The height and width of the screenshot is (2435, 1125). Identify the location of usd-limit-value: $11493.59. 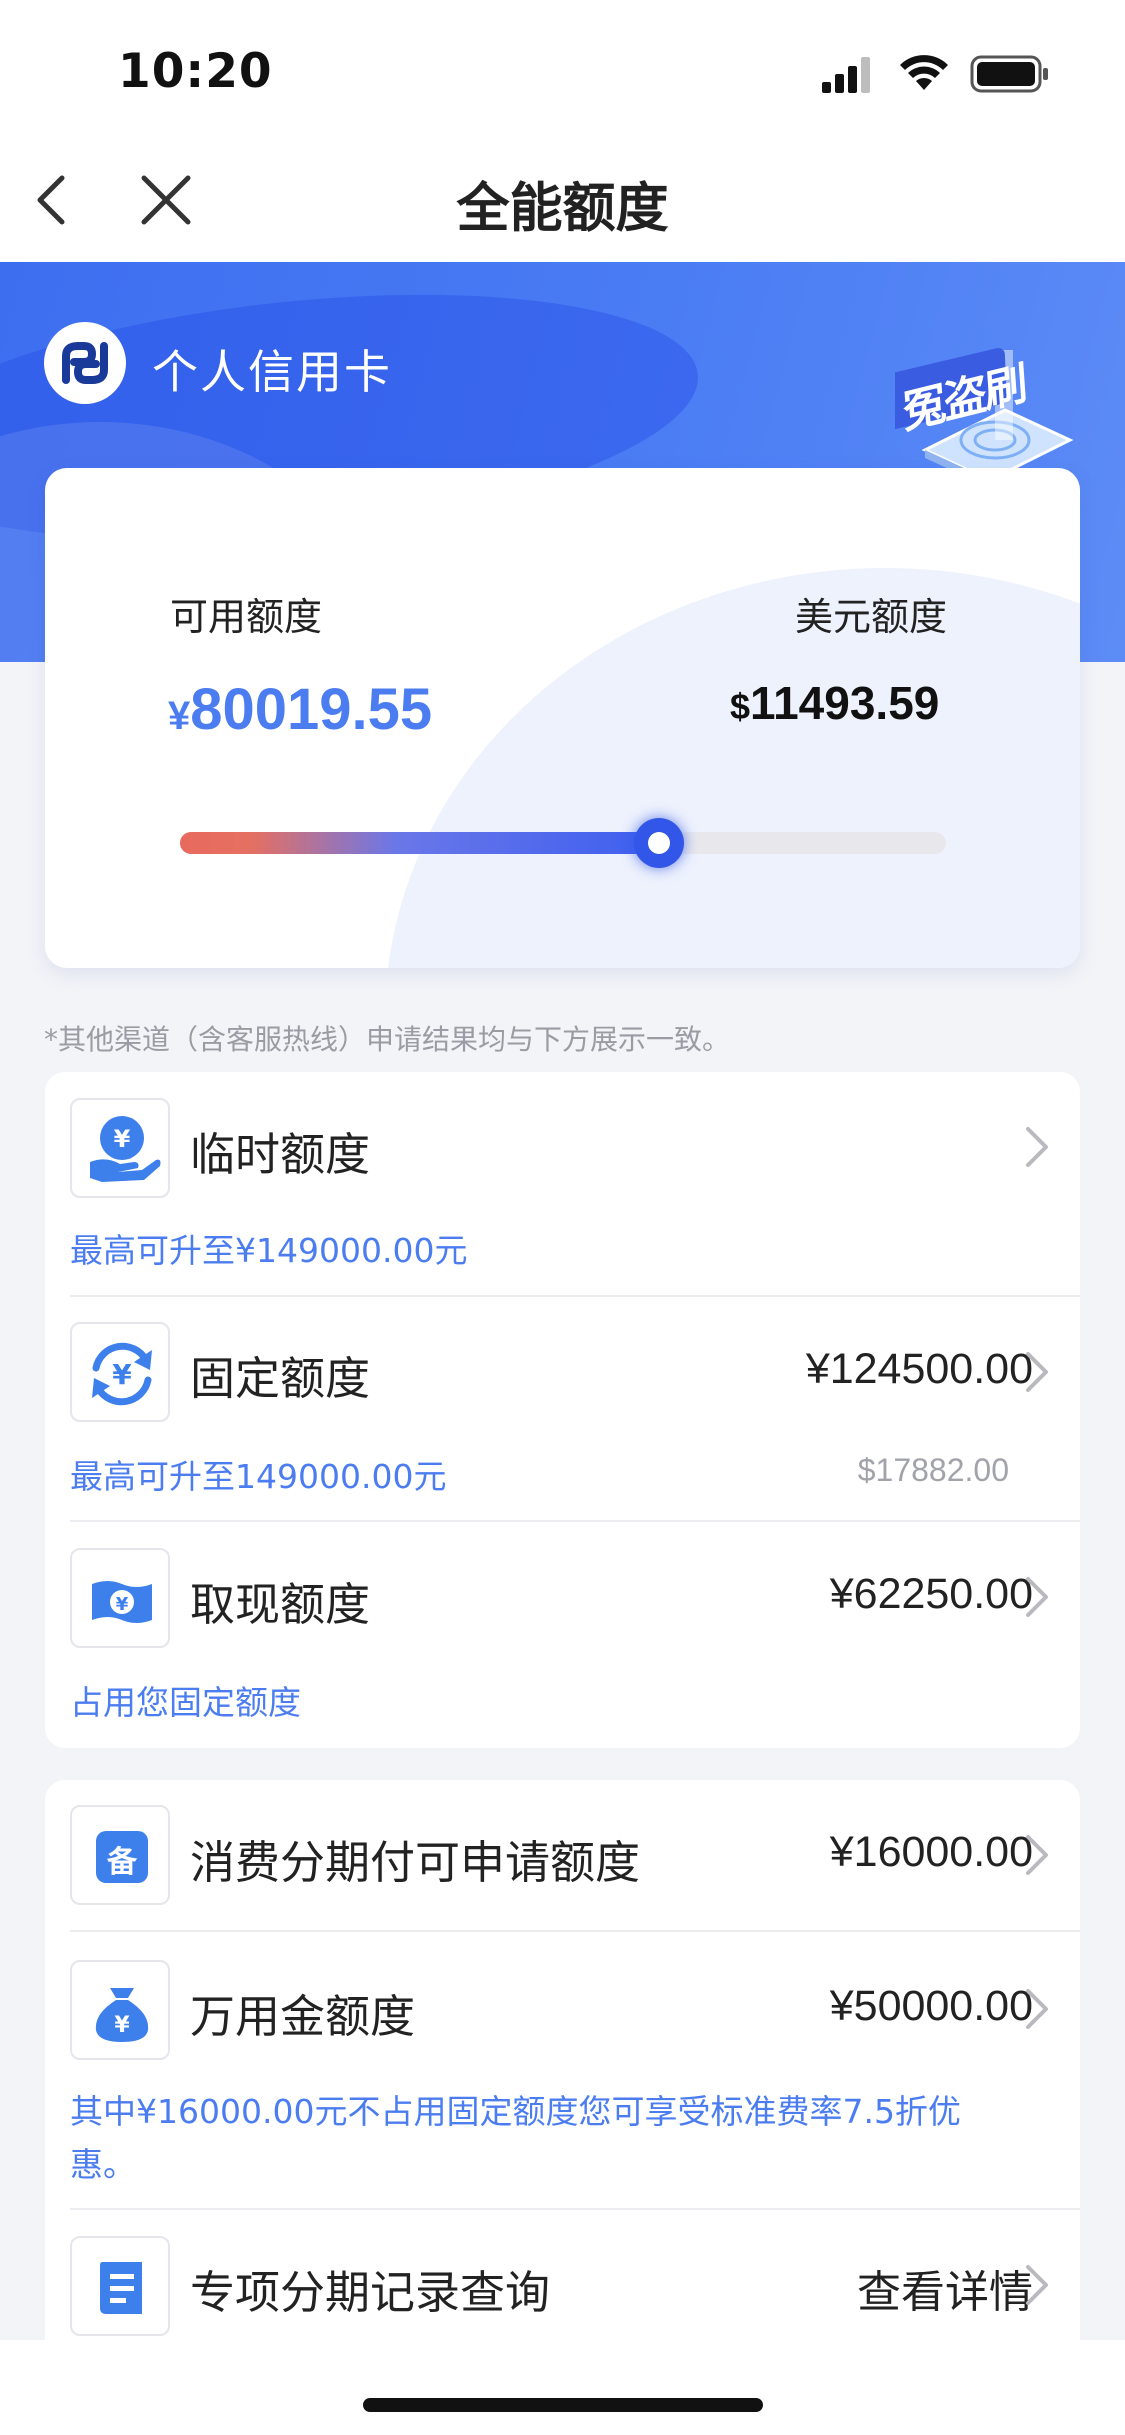
(834, 703).